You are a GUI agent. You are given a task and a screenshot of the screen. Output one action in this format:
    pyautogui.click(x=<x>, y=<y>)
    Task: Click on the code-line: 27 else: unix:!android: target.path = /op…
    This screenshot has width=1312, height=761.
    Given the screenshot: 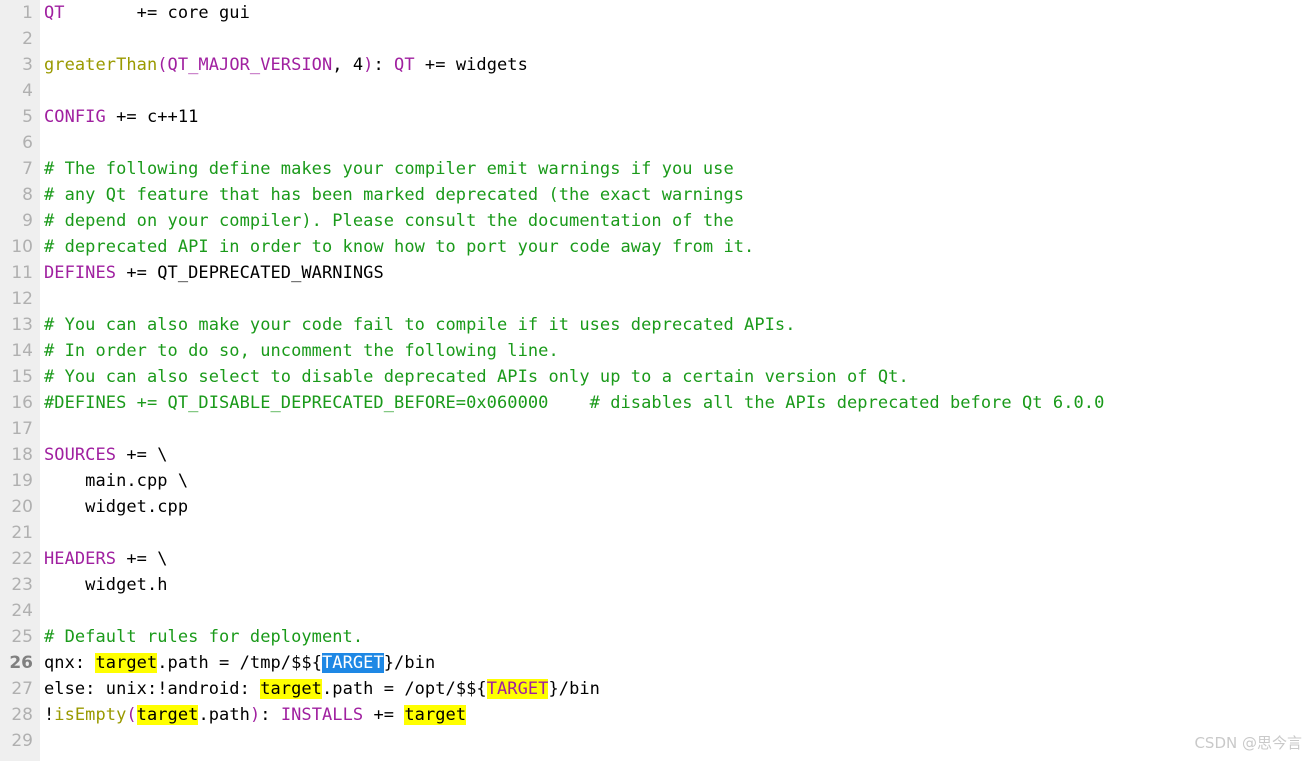 What is the action you would take?
    pyautogui.click(x=656, y=689)
    